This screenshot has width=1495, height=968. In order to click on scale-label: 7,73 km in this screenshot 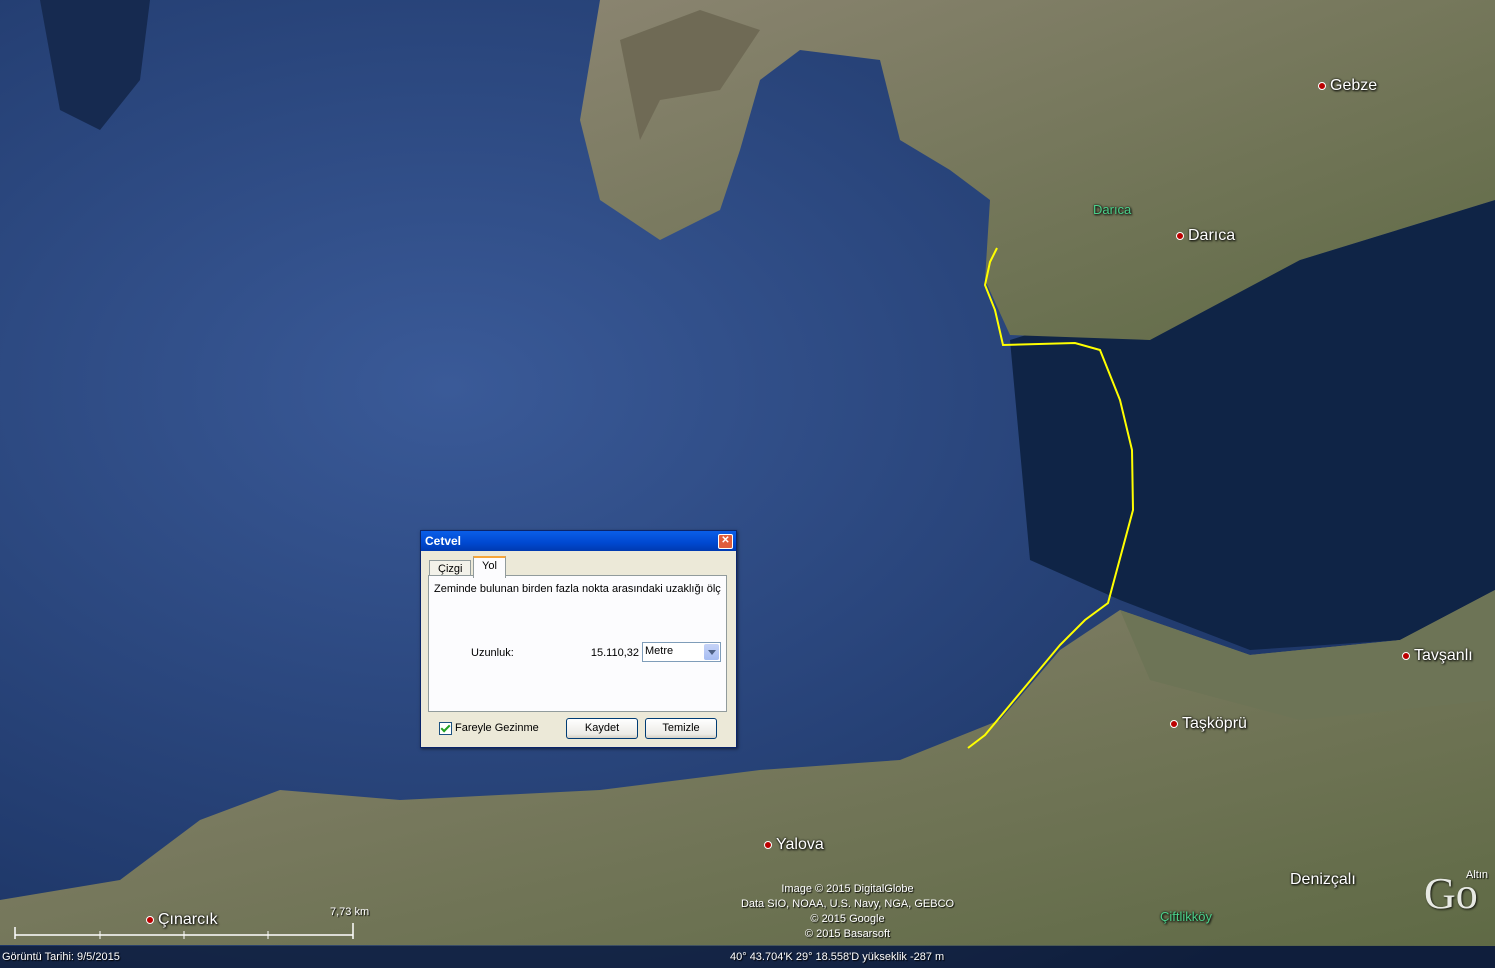, I will do `click(350, 912)`.